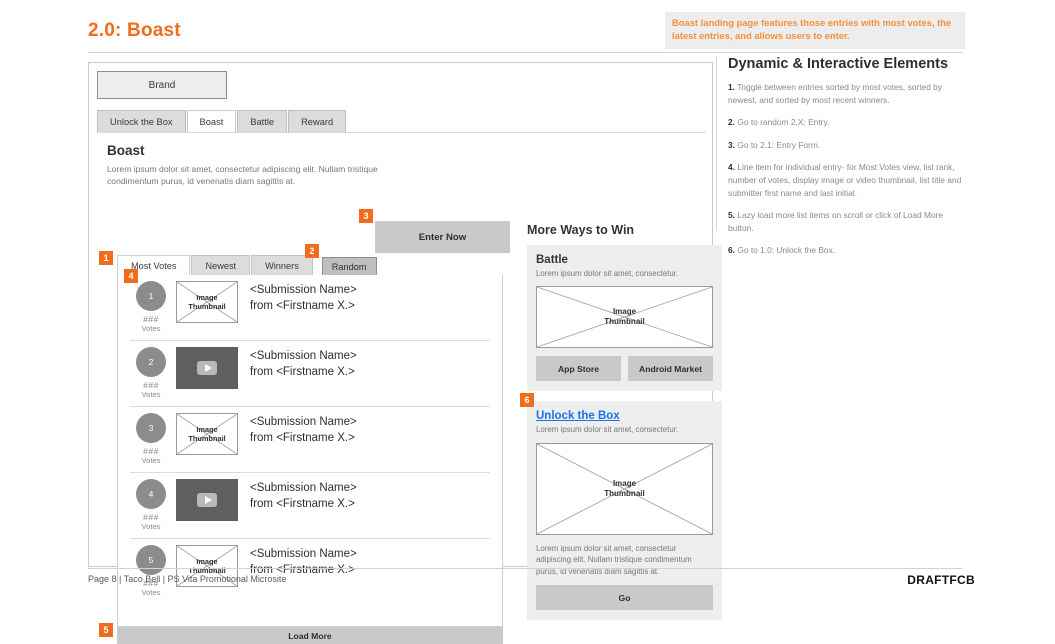  I want to click on sort-tab-winners: Winners, so click(282, 265).